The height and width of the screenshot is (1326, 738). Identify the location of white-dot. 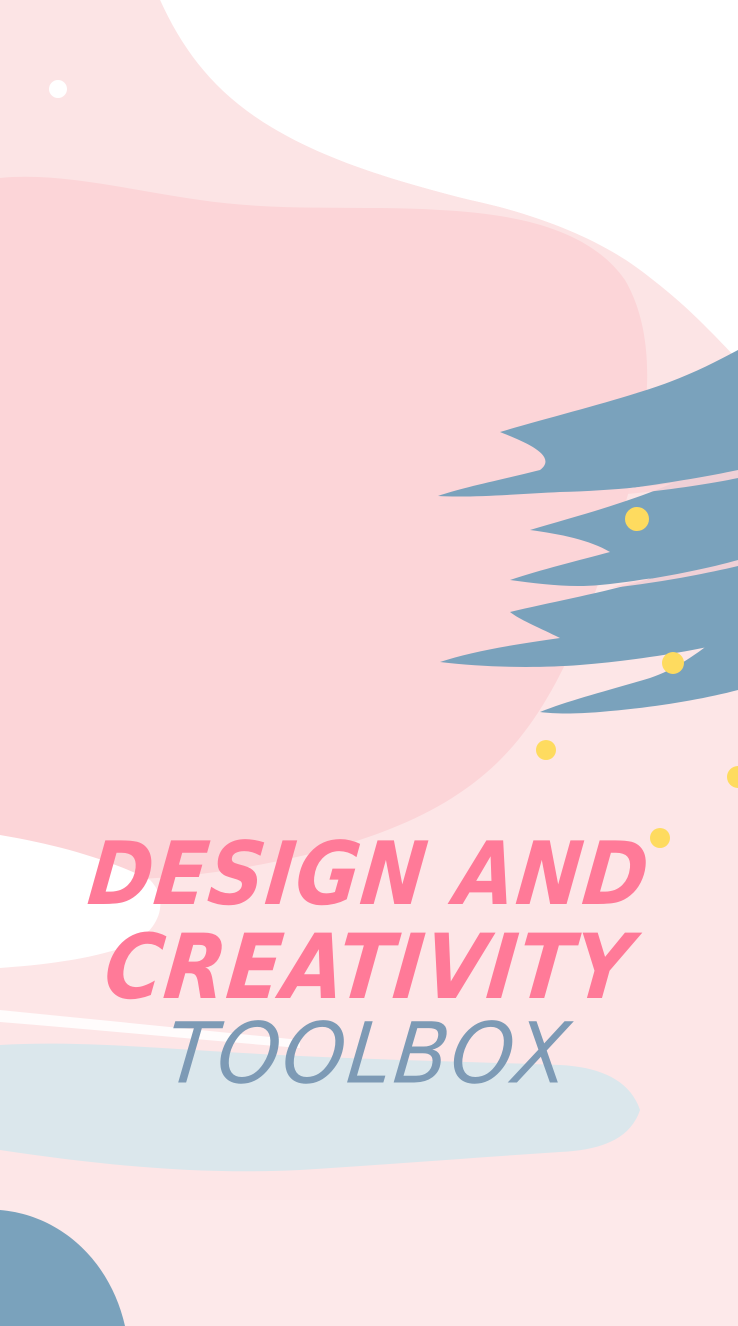
(58, 89).